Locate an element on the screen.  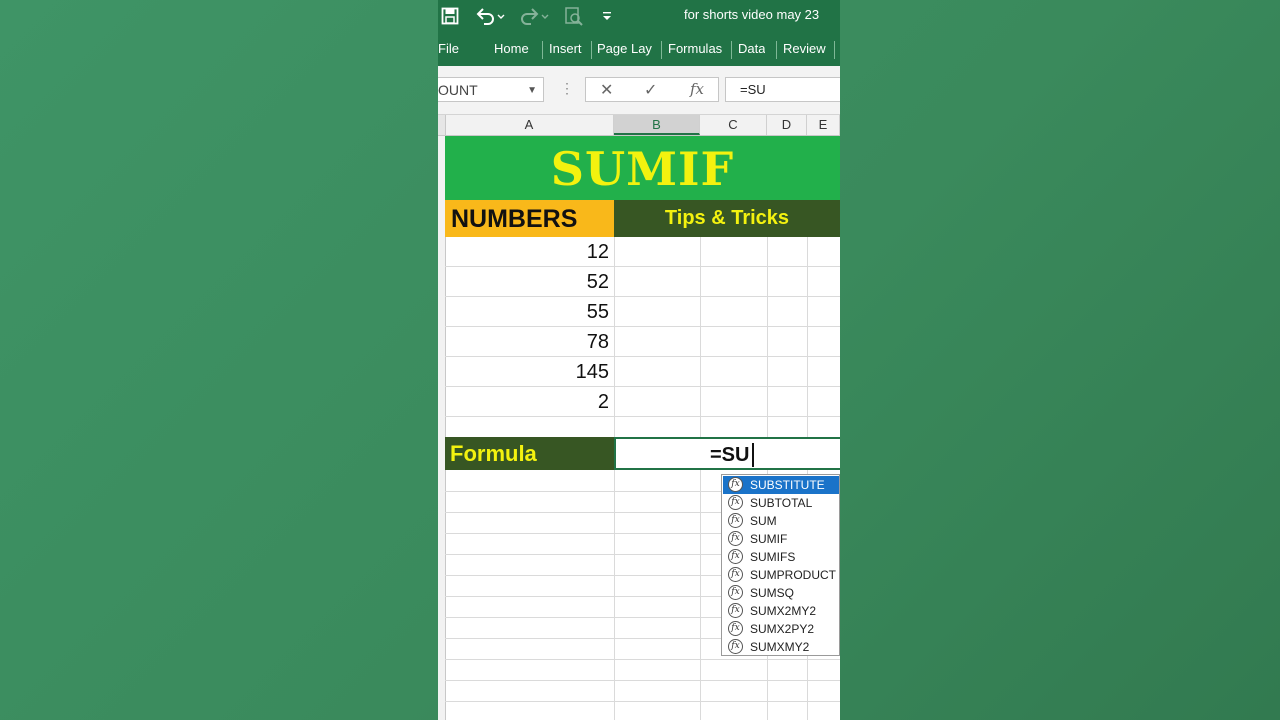
active-cell-formula: =SU is located at coordinates (730, 455).